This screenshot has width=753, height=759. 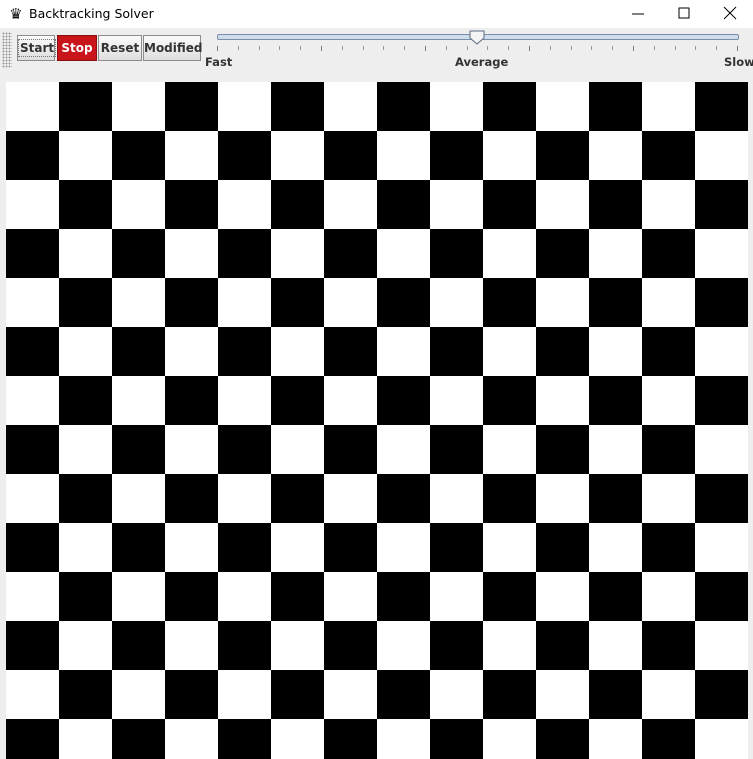 I want to click on slider-thumb, so click(x=477, y=37).